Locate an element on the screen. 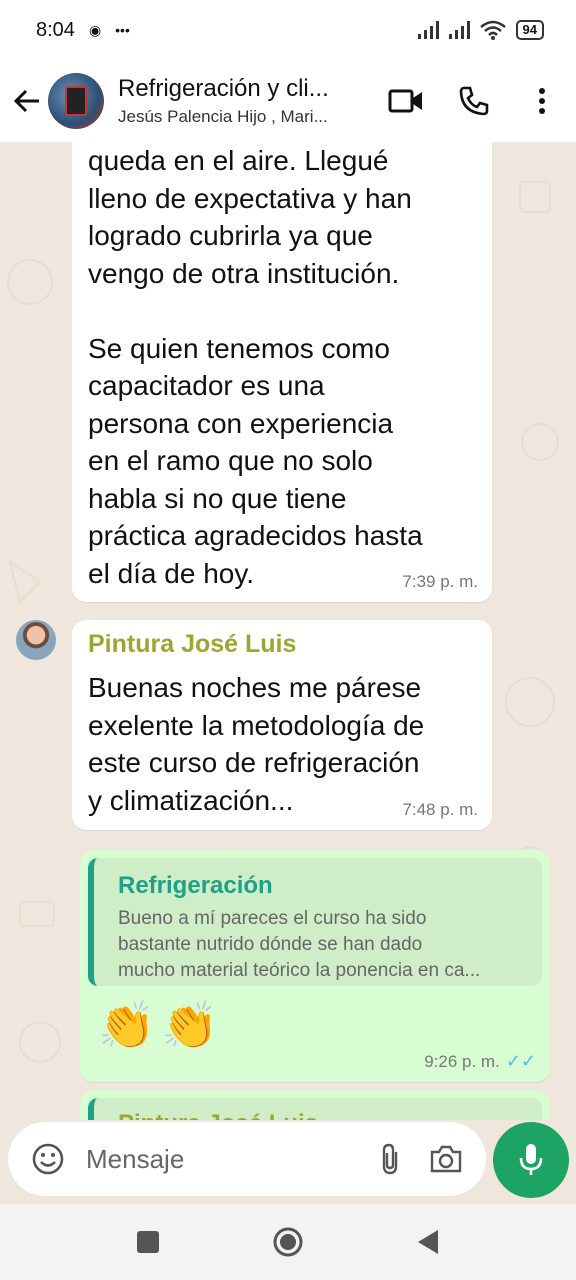 This screenshot has width=576, height=1280. status-right: 94 is located at coordinates (480, 30).